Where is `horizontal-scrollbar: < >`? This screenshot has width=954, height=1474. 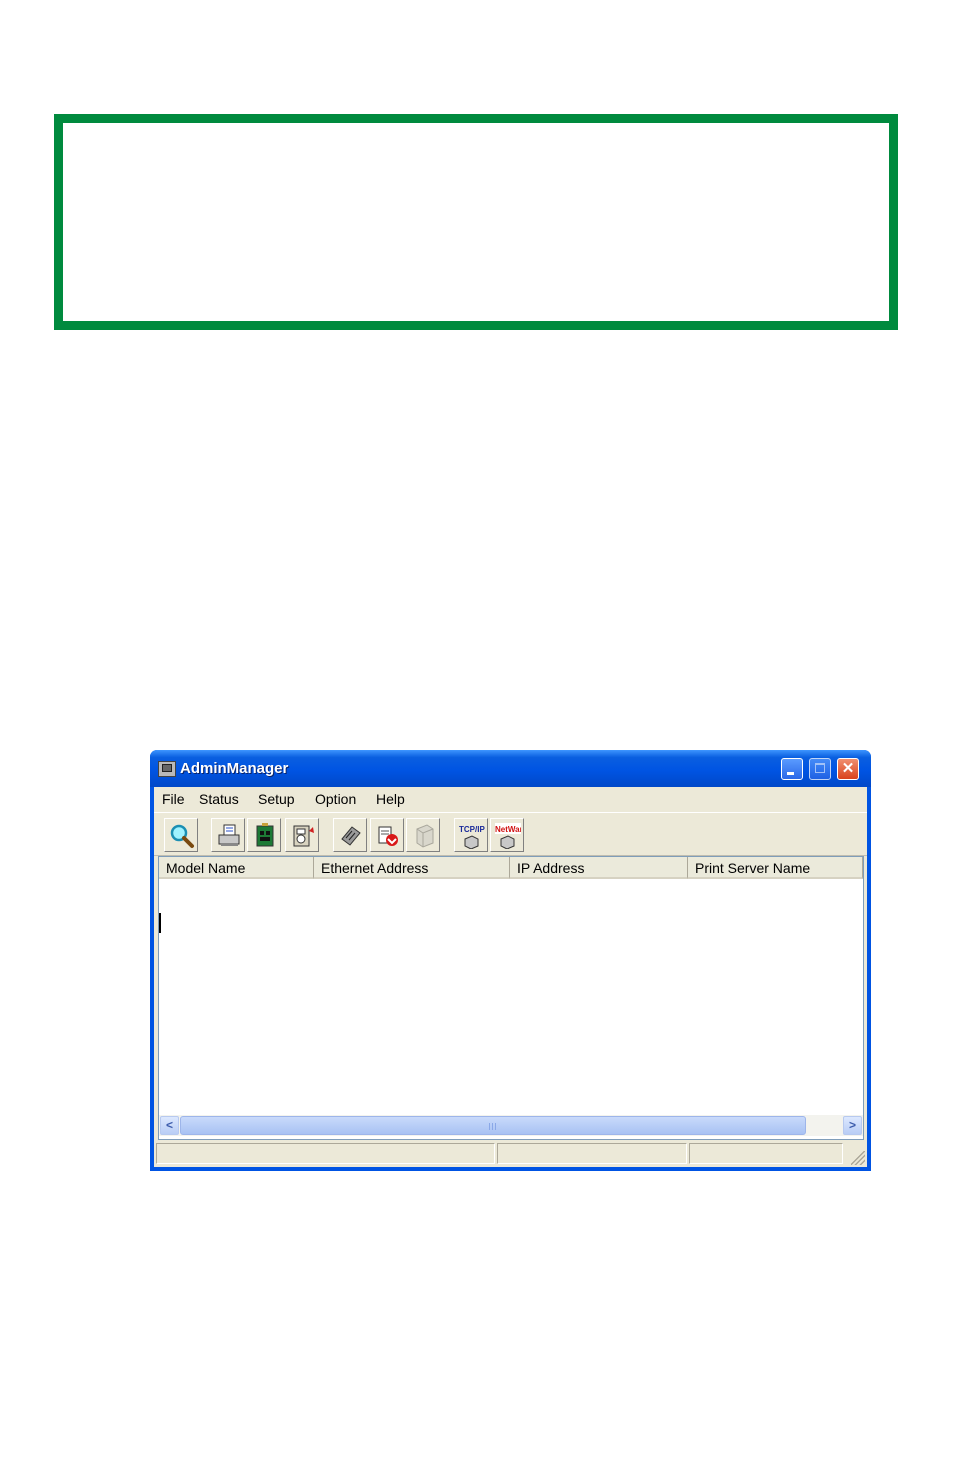 horizontal-scrollbar: < > is located at coordinates (511, 1125).